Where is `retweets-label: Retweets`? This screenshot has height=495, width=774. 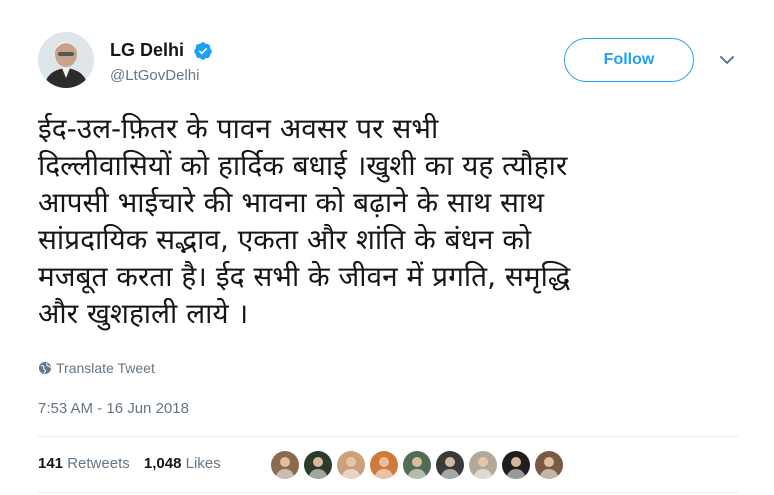
retweets-label: Retweets is located at coordinates (98, 463).